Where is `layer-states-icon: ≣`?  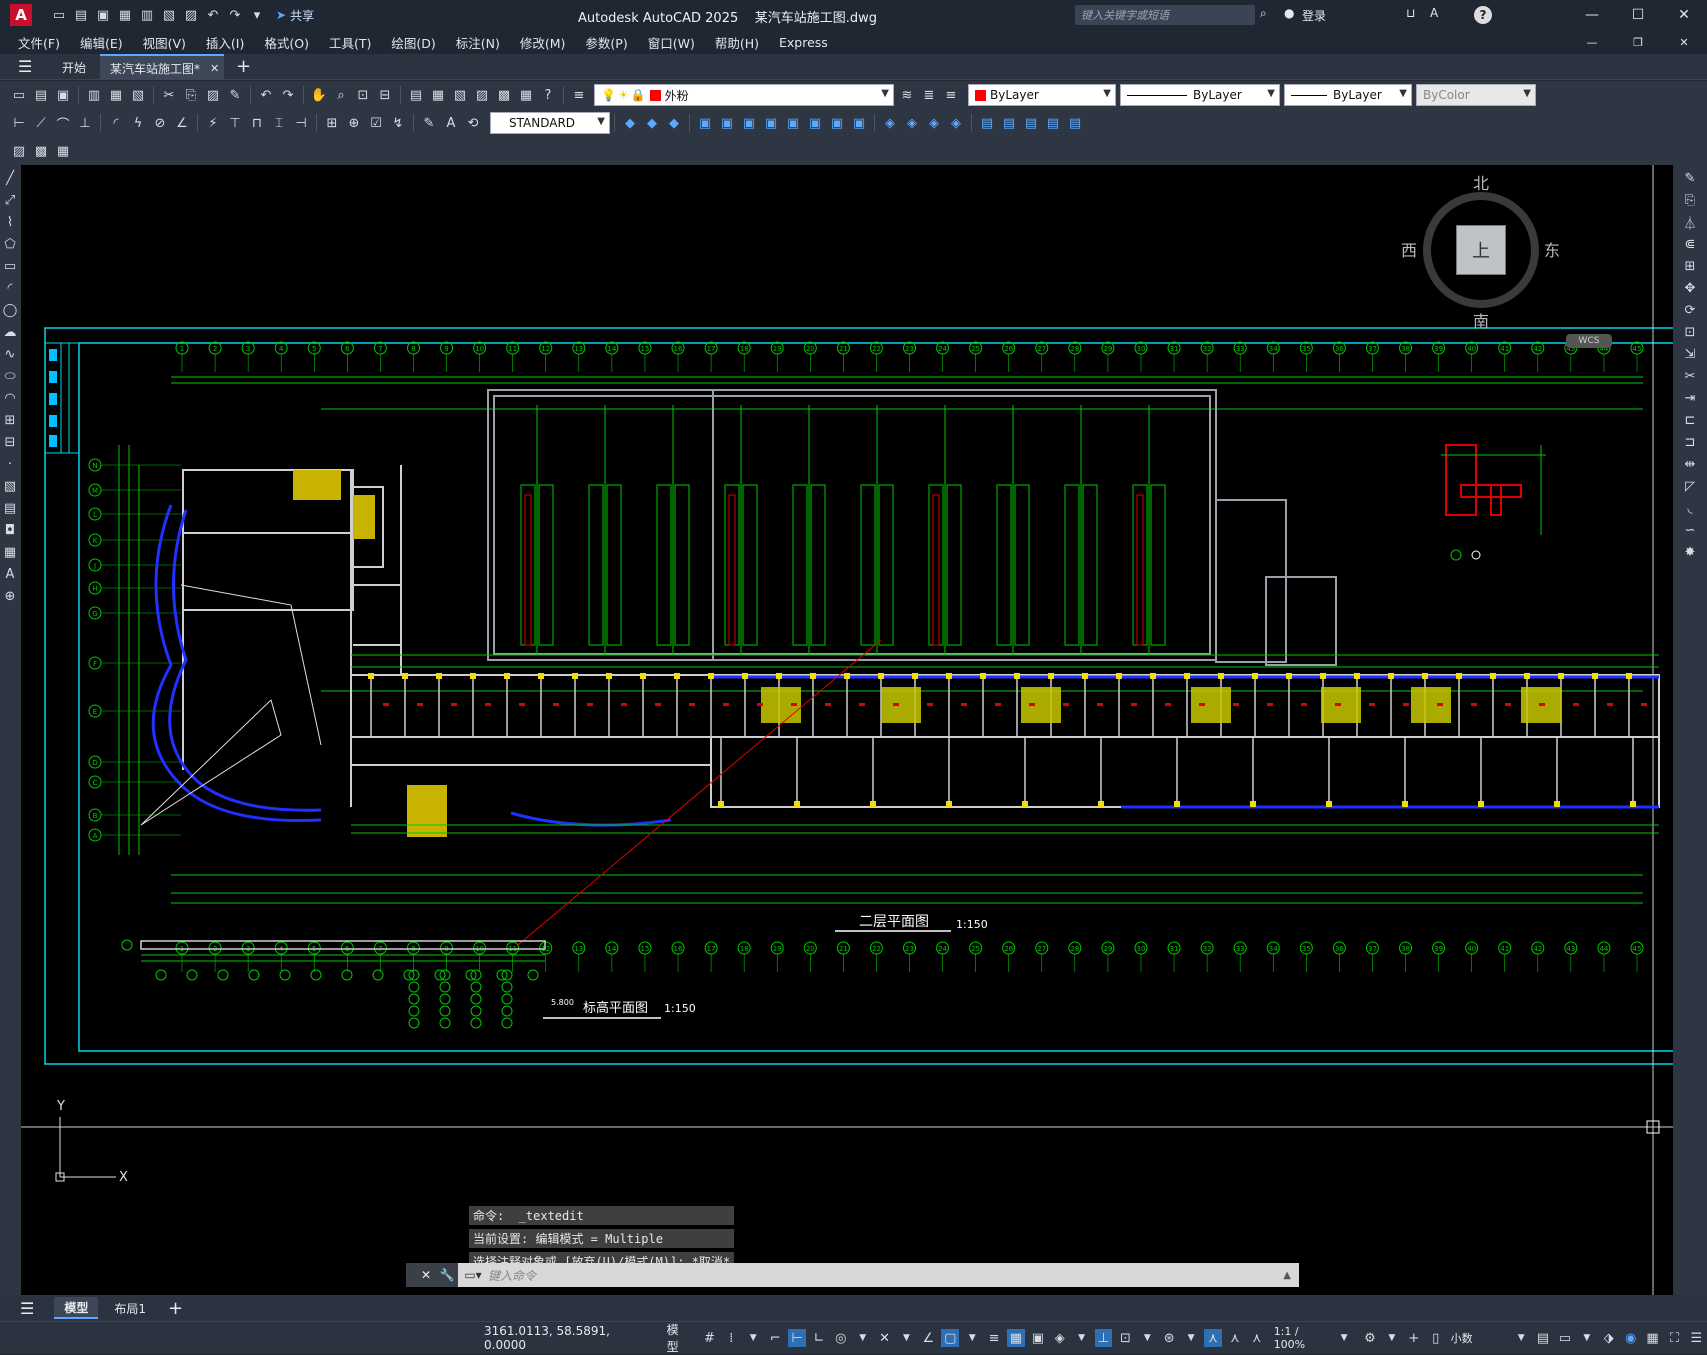 layer-states-icon: ≣ is located at coordinates (929, 95).